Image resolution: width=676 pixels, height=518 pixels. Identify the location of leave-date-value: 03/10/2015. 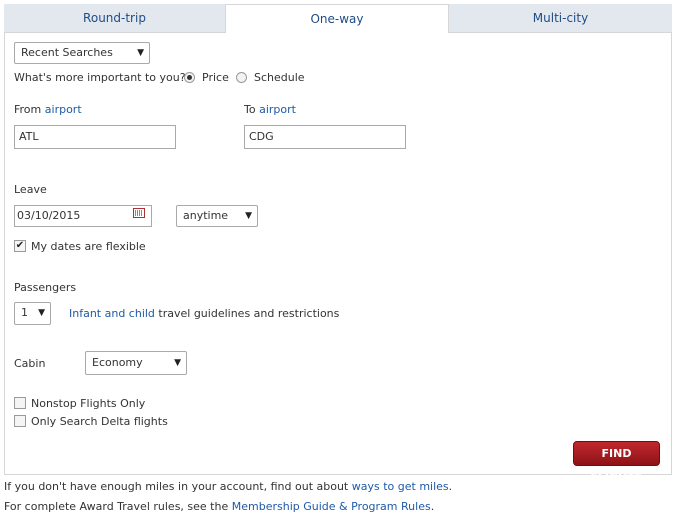
(49, 215).